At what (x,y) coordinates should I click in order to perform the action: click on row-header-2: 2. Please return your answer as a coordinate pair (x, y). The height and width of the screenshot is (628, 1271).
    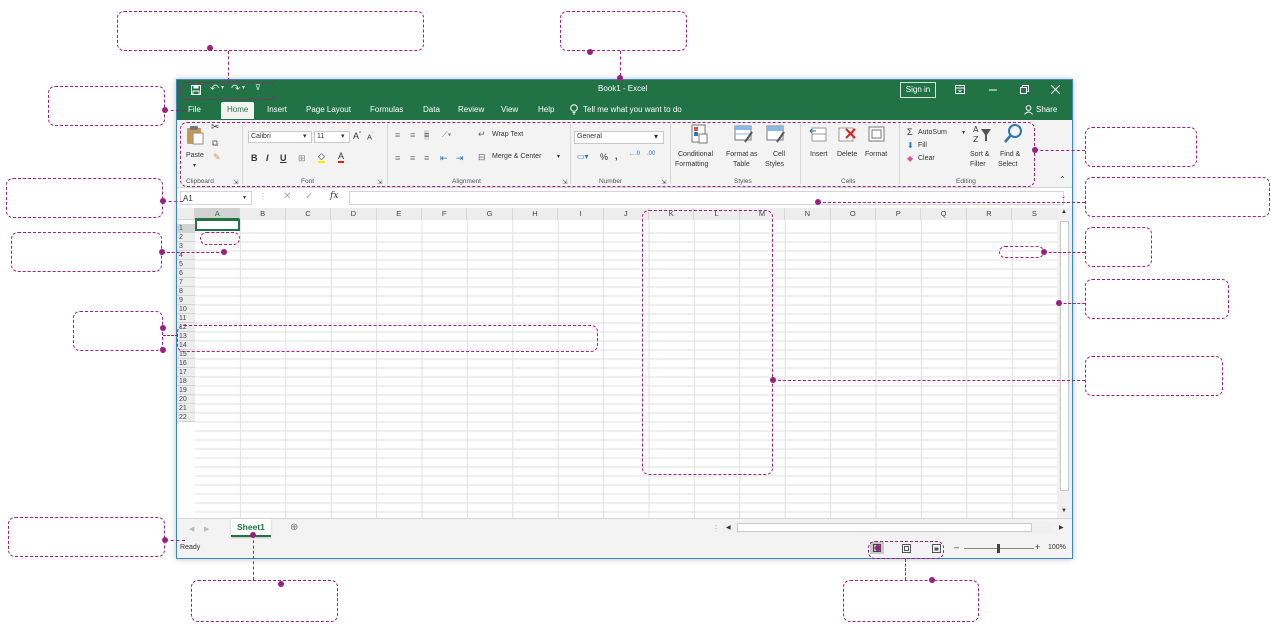
    Looking at the image, I should click on (186, 237).